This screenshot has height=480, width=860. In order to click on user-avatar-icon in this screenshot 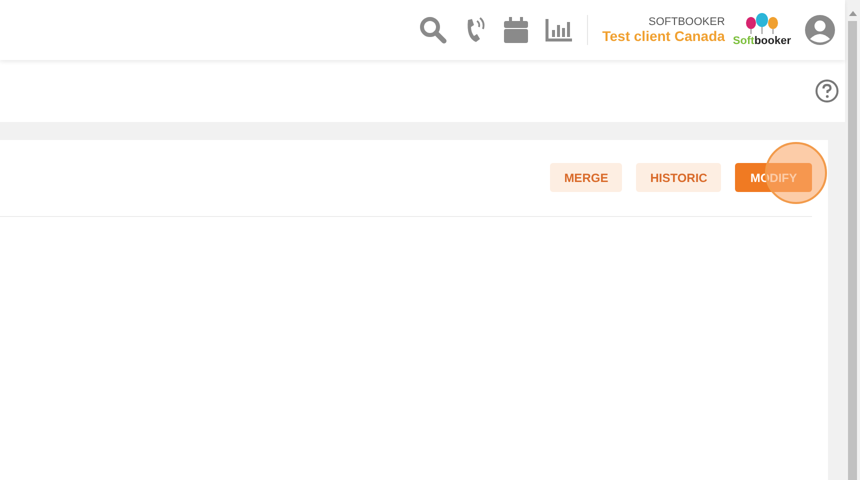, I will do `click(820, 30)`.